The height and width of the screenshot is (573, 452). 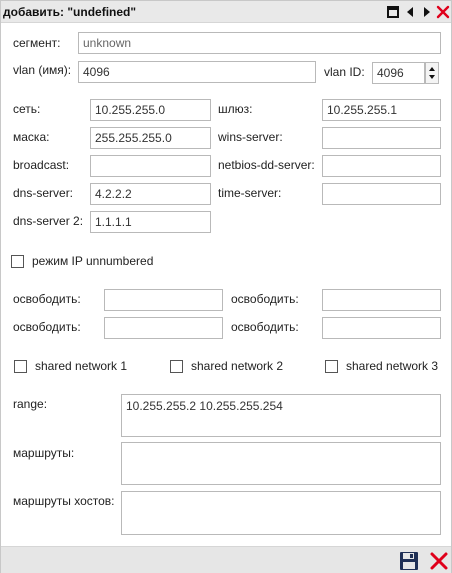 I want to click on broadcast-label: broadcast:, so click(x=41, y=165).